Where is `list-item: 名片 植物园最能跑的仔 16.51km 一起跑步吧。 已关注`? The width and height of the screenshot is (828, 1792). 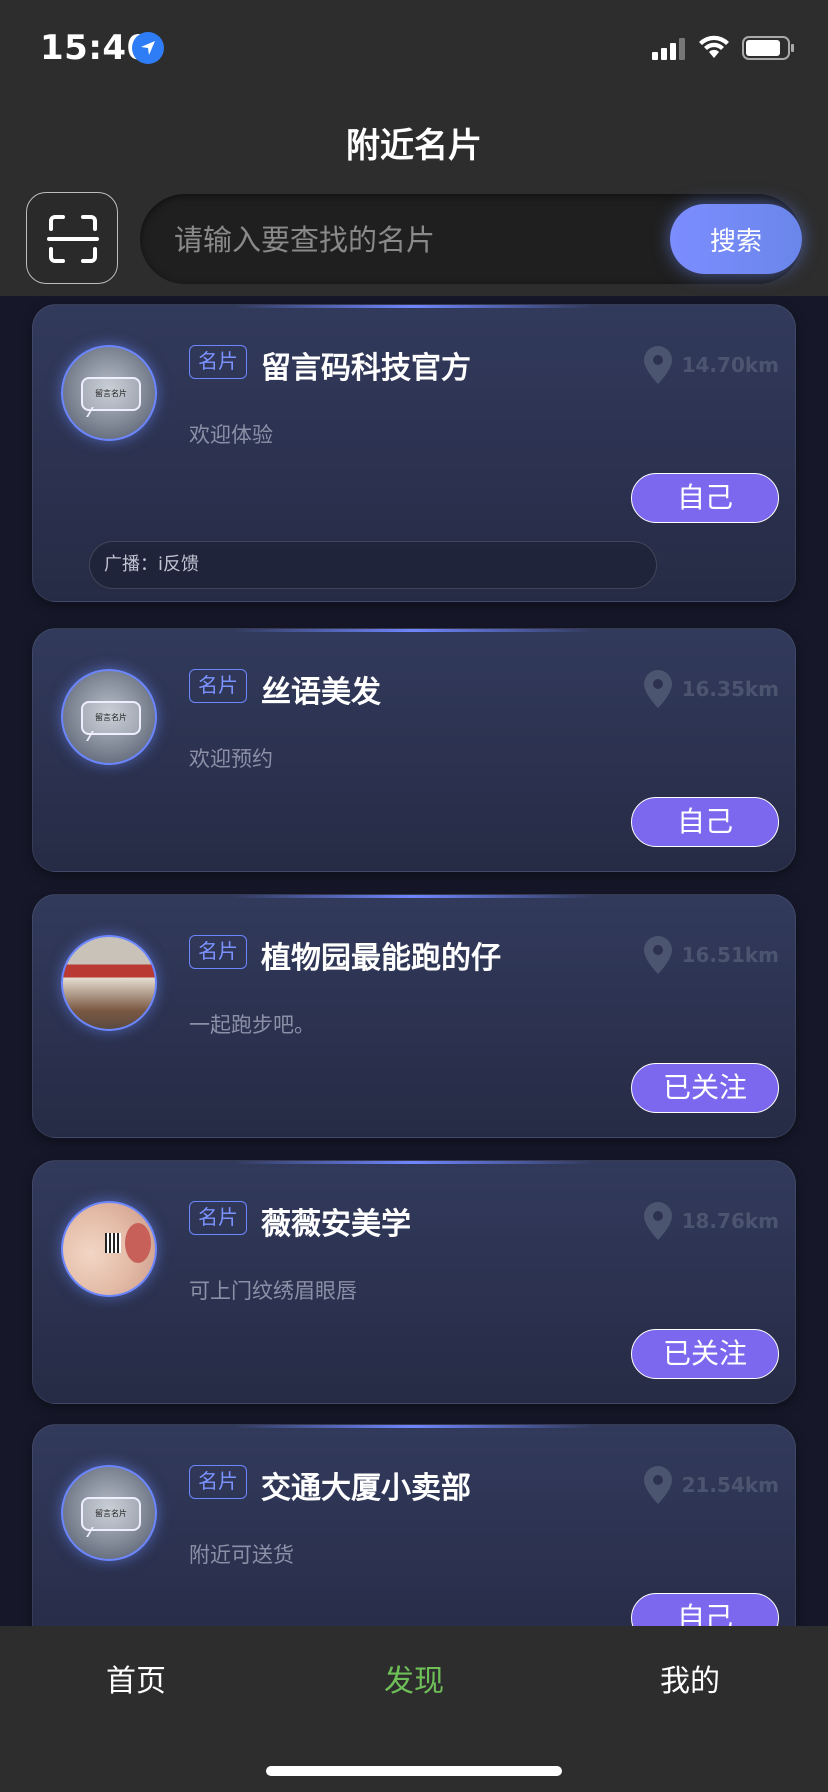 list-item: 名片 植物园最能跑的仔 16.51km 一起跑步吧。 已关注 is located at coordinates (414, 1016).